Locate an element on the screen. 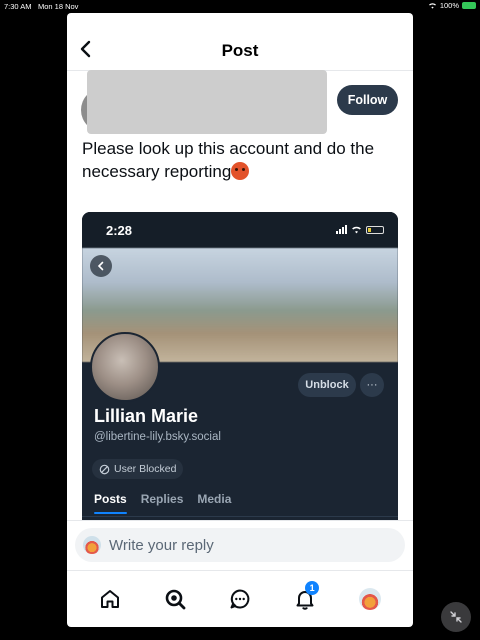 This screenshot has width=480, height=640. nav-notifications: 1 is located at coordinates (305, 598).